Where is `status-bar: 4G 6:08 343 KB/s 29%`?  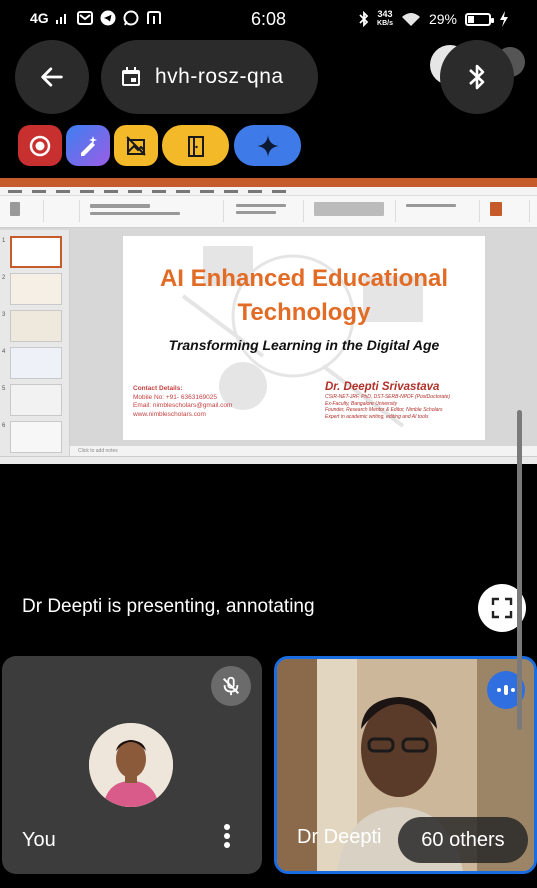
status-bar: 4G 6:08 343 KB/s 29% is located at coordinates (268, 20).